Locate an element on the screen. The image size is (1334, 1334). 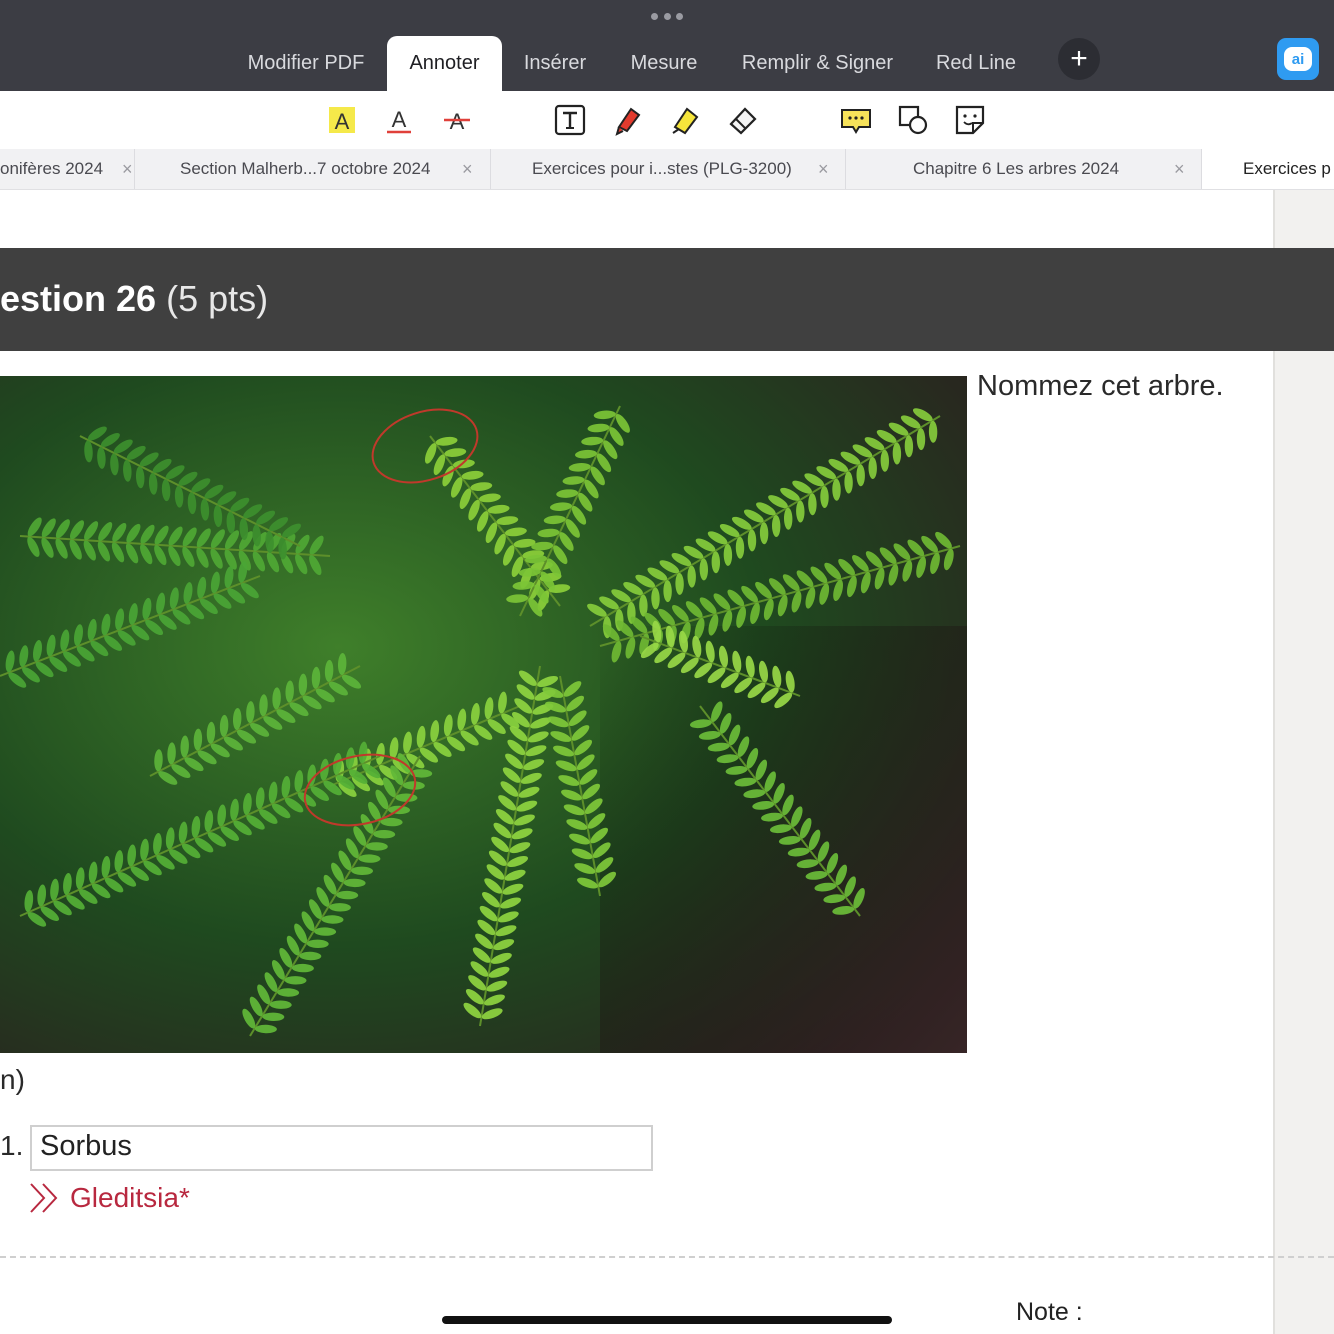
comment-icon is located at coordinates (856, 120).